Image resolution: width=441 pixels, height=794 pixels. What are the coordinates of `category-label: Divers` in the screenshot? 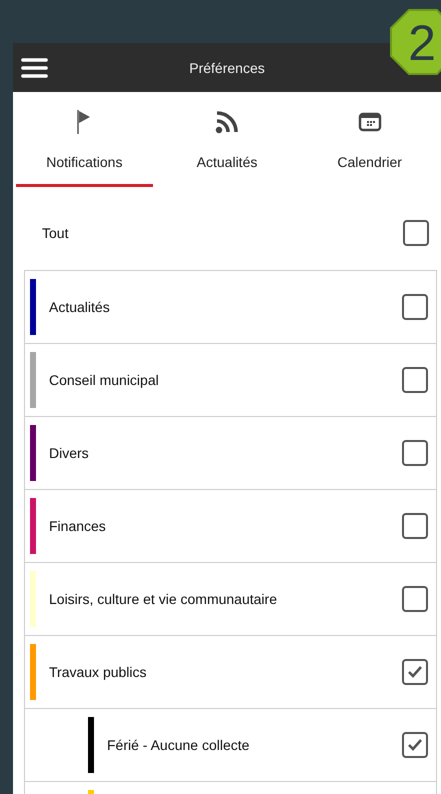 It's located at (69, 453).